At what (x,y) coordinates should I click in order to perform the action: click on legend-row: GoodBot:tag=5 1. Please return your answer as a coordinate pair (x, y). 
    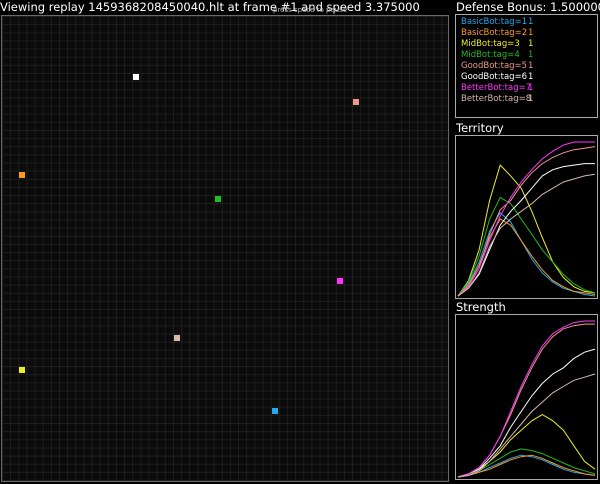
    Looking at the image, I should click on (526, 66).